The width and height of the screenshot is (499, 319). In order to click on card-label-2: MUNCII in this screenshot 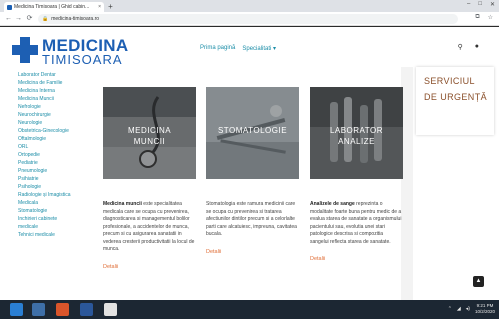, I will do `click(149, 141)`.